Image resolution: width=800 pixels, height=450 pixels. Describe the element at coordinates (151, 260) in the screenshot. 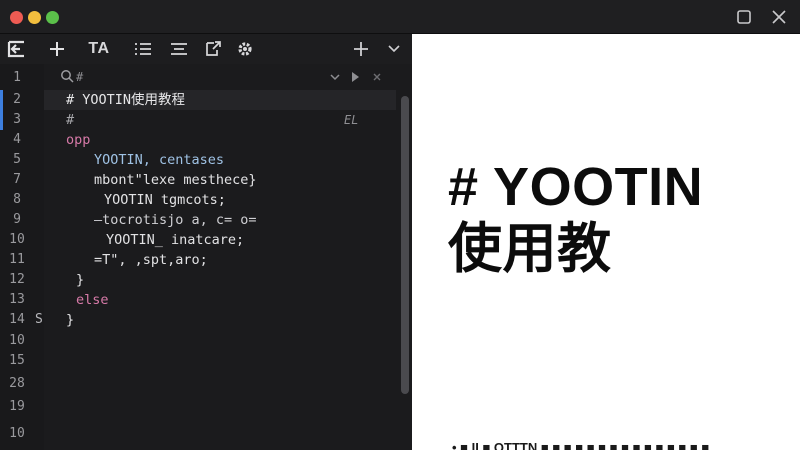

I see `code-line: =T", ,spt,aro;` at that location.